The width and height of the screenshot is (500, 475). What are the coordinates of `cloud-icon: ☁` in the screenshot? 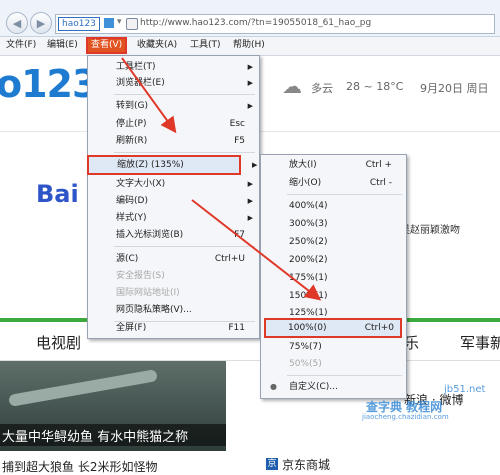 It's located at (292, 86).